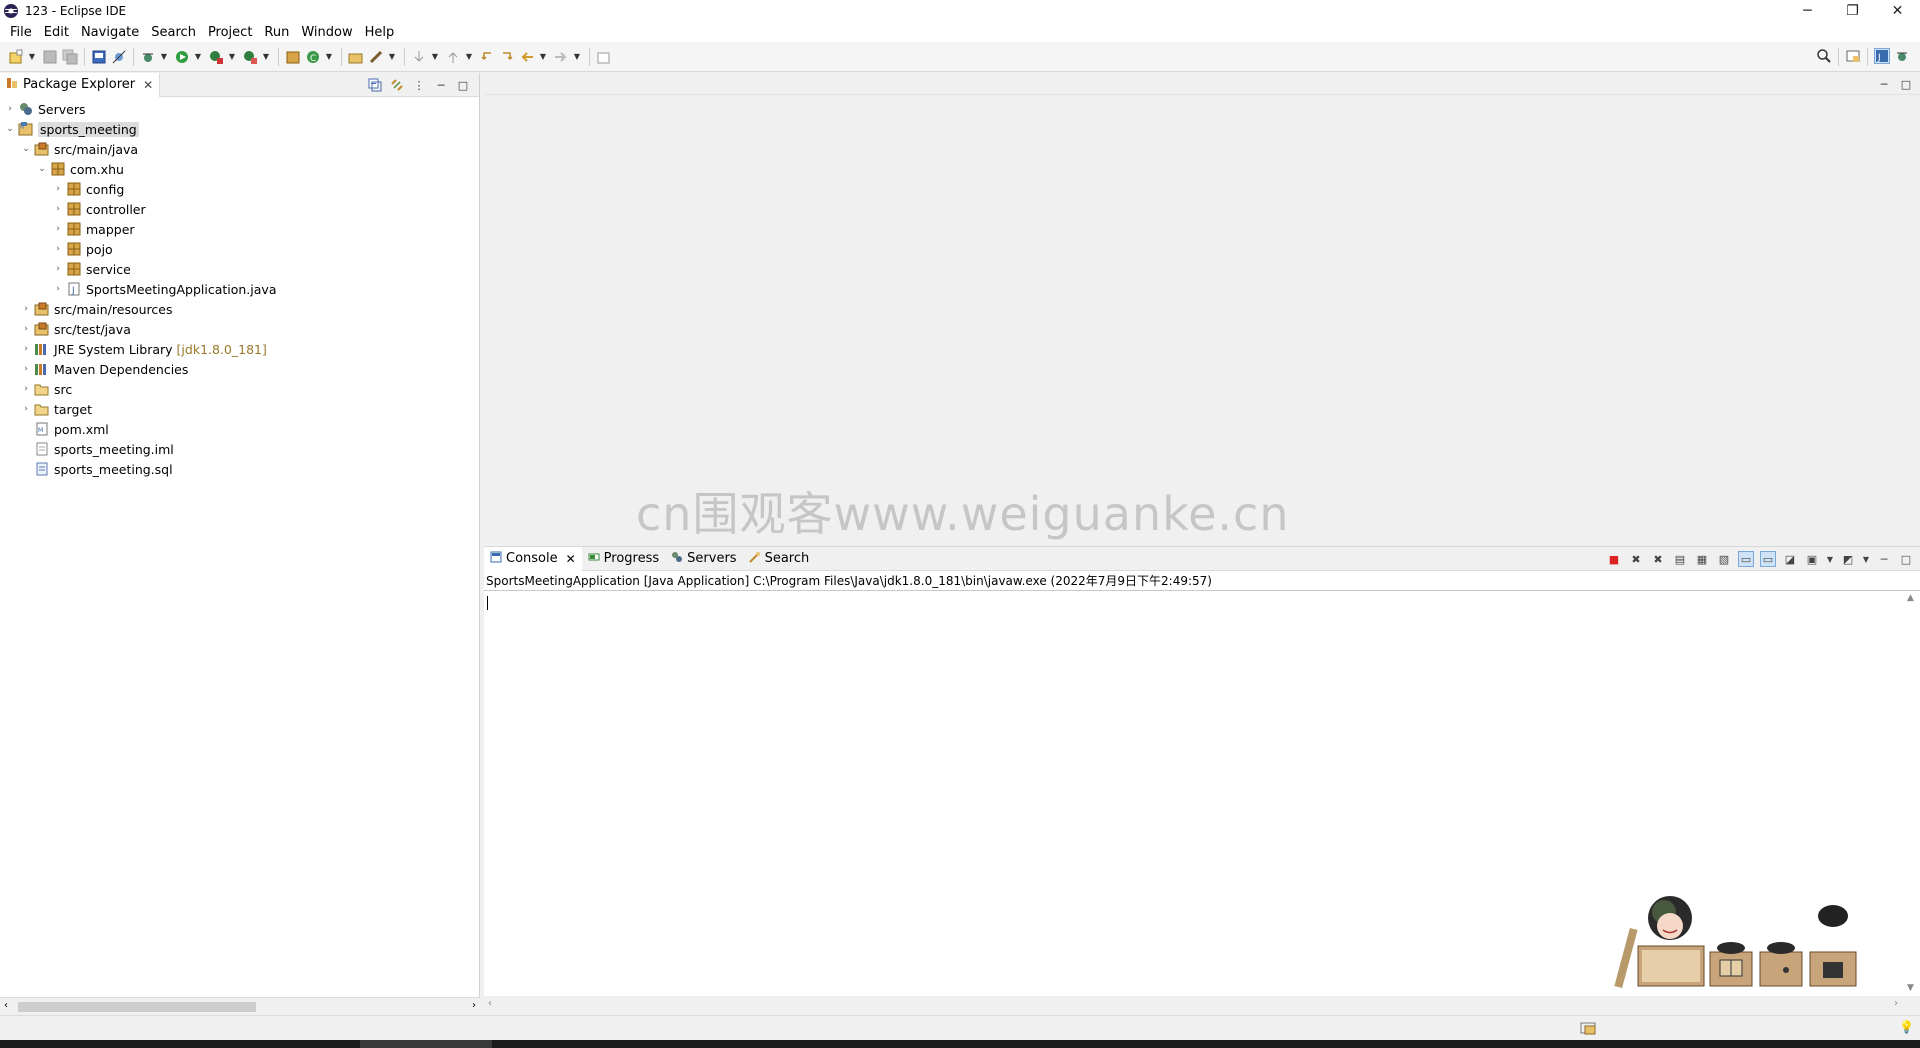 The height and width of the screenshot is (1048, 1920). I want to click on java-perspective-icon: J, so click(1882, 56).